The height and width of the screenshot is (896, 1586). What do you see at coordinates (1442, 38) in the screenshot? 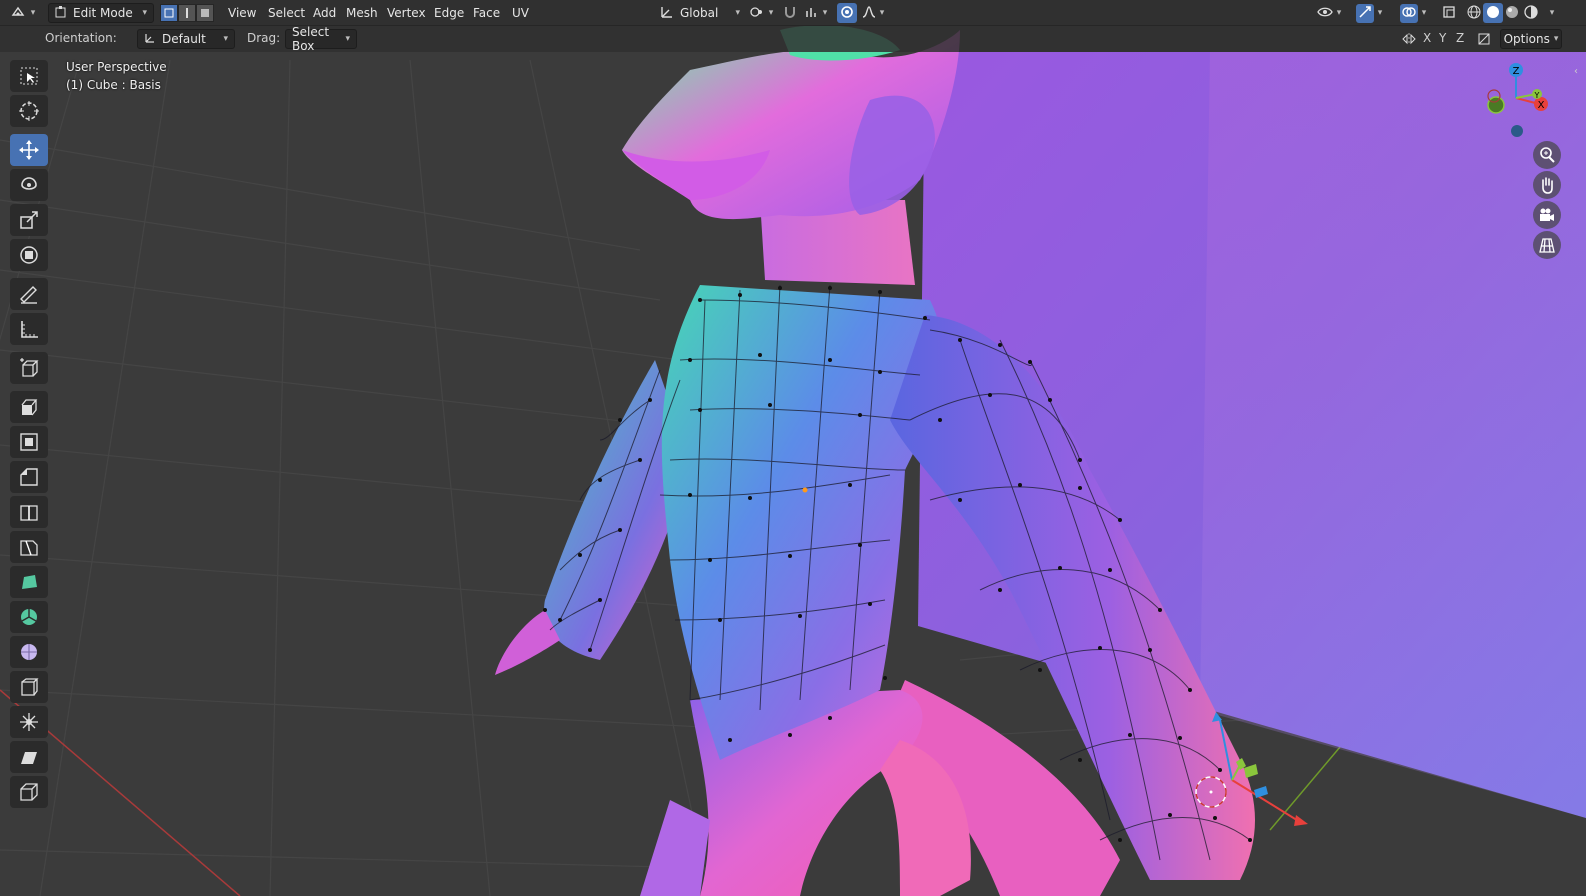
I see `mirror-axis-y: Y` at bounding box center [1442, 38].